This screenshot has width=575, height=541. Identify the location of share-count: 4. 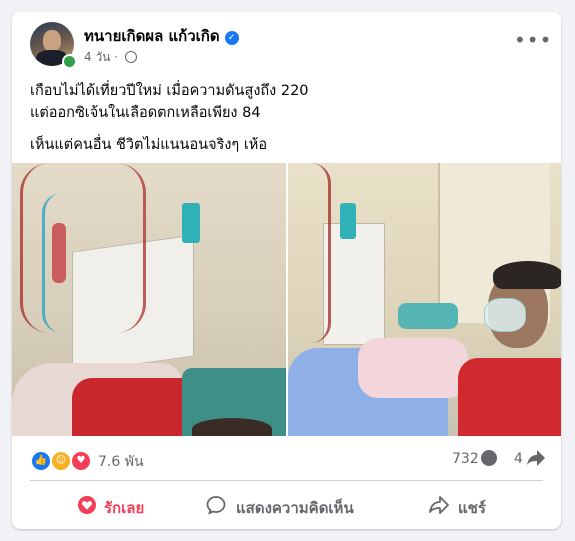
(518, 459).